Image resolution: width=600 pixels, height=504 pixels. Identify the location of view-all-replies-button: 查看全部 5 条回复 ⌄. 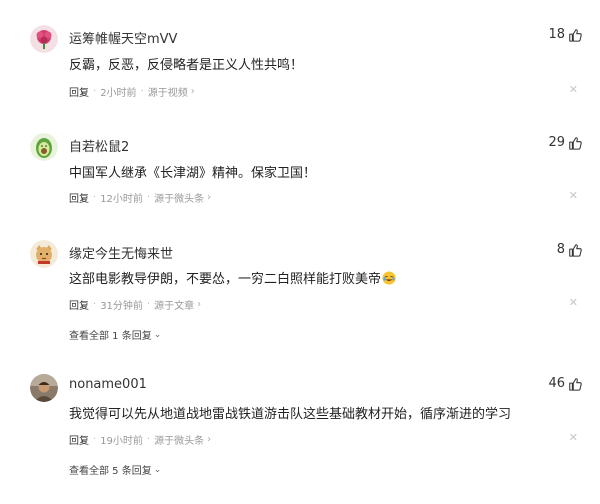
(115, 470).